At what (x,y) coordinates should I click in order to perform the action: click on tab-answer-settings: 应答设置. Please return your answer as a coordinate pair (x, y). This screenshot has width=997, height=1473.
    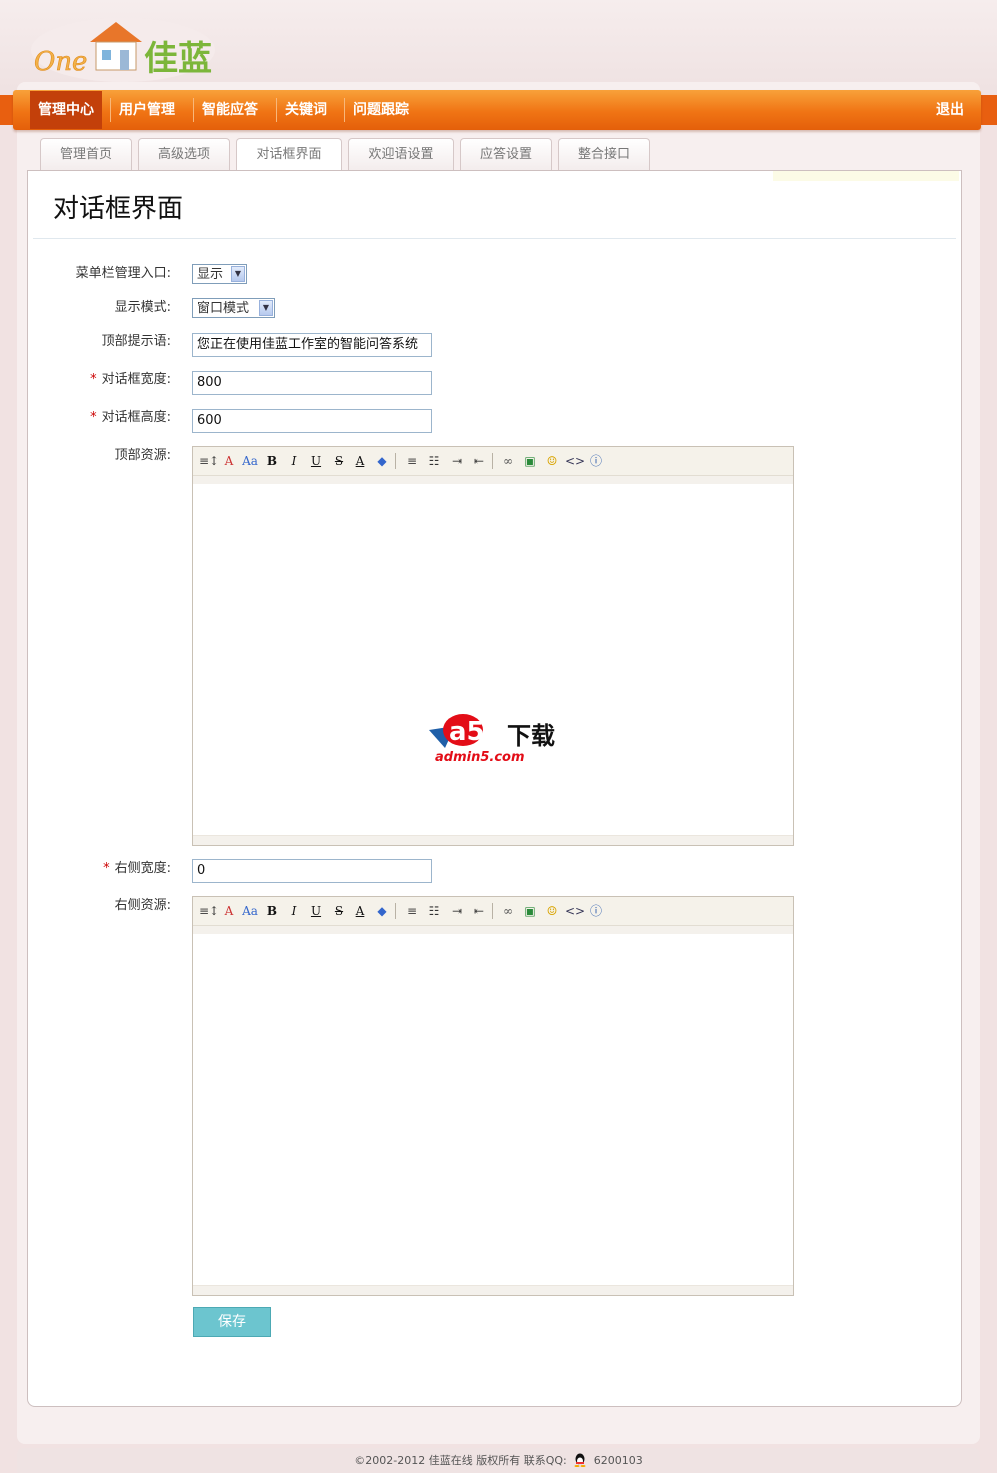
    Looking at the image, I should click on (506, 154).